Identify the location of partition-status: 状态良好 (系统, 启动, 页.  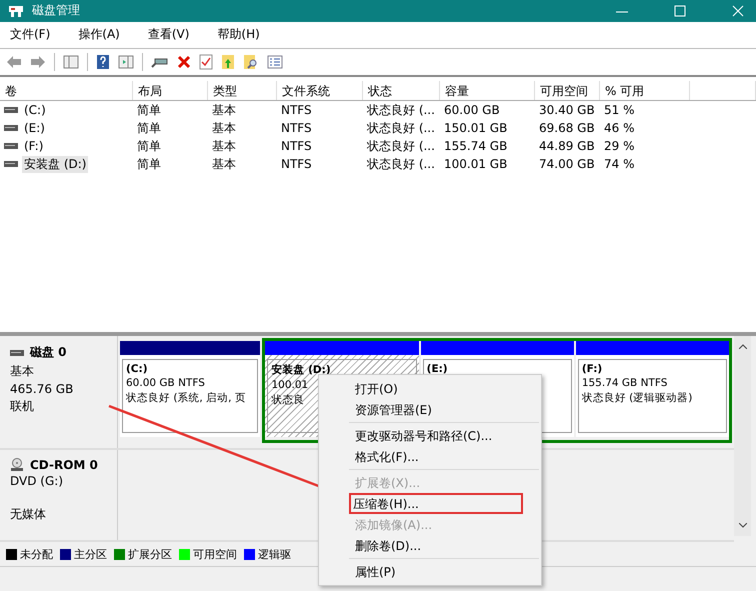
(186, 398).